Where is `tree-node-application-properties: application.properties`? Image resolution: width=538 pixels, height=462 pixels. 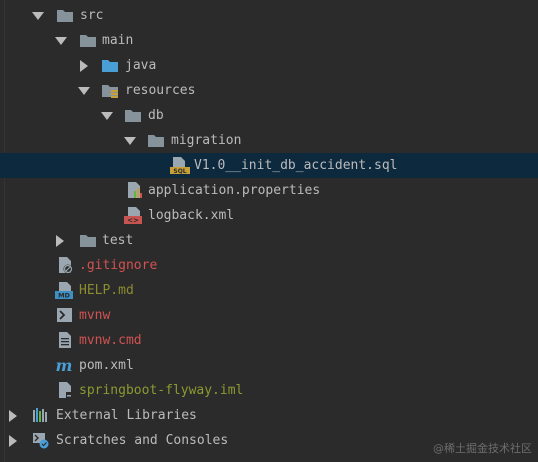 tree-node-application-properties: application.properties is located at coordinates (269, 190).